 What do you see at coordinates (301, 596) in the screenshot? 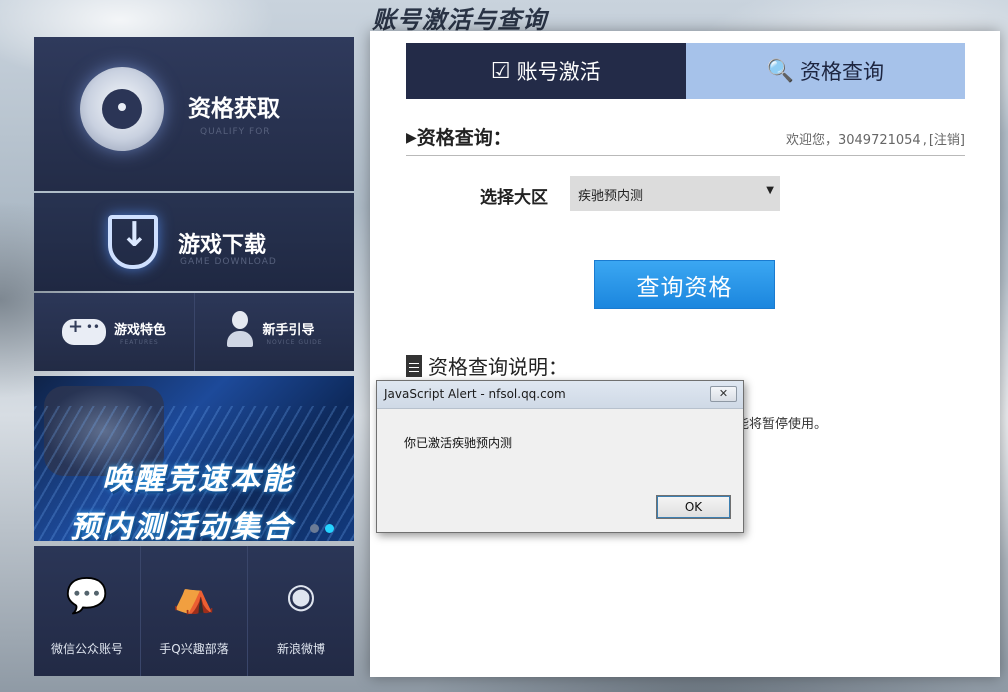
I see `weibo-icon: ◉` at bounding box center [301, 596].